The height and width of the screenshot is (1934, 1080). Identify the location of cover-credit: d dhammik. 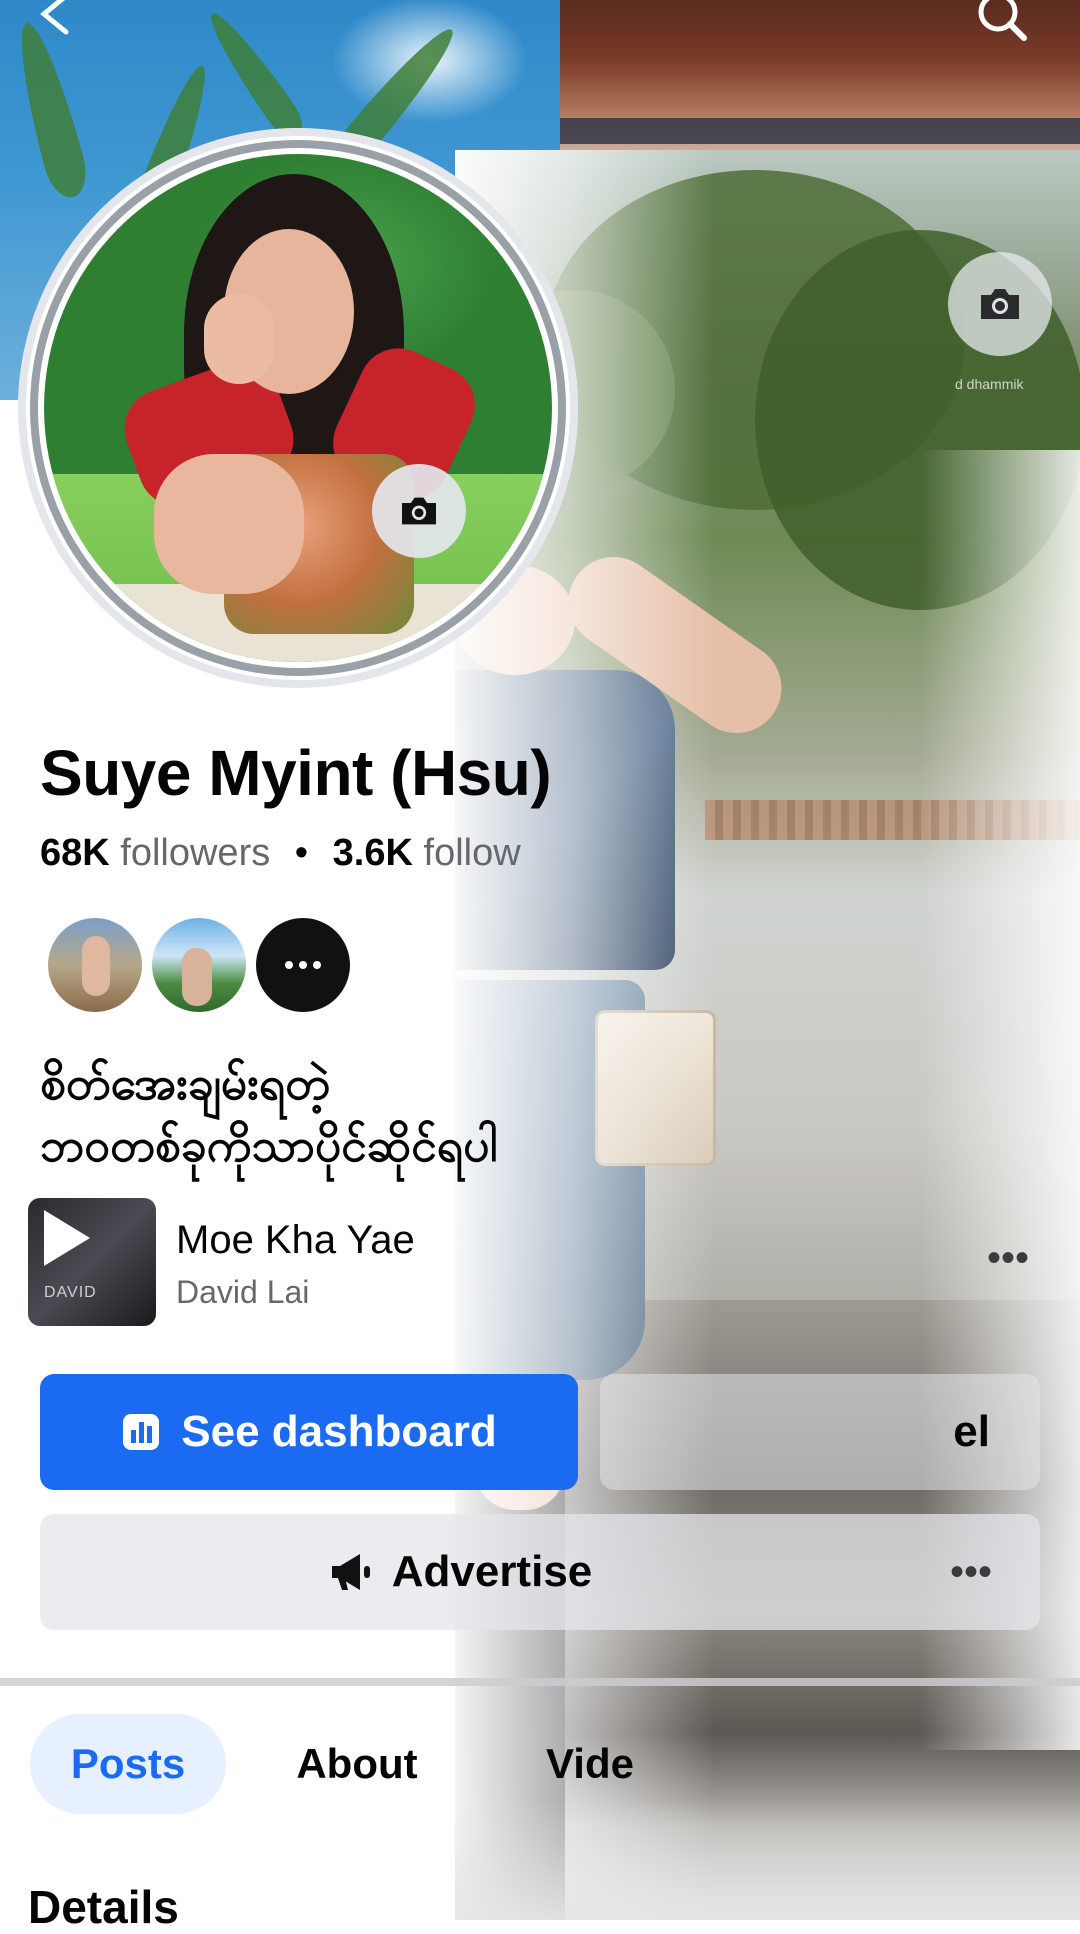
(989, 384).